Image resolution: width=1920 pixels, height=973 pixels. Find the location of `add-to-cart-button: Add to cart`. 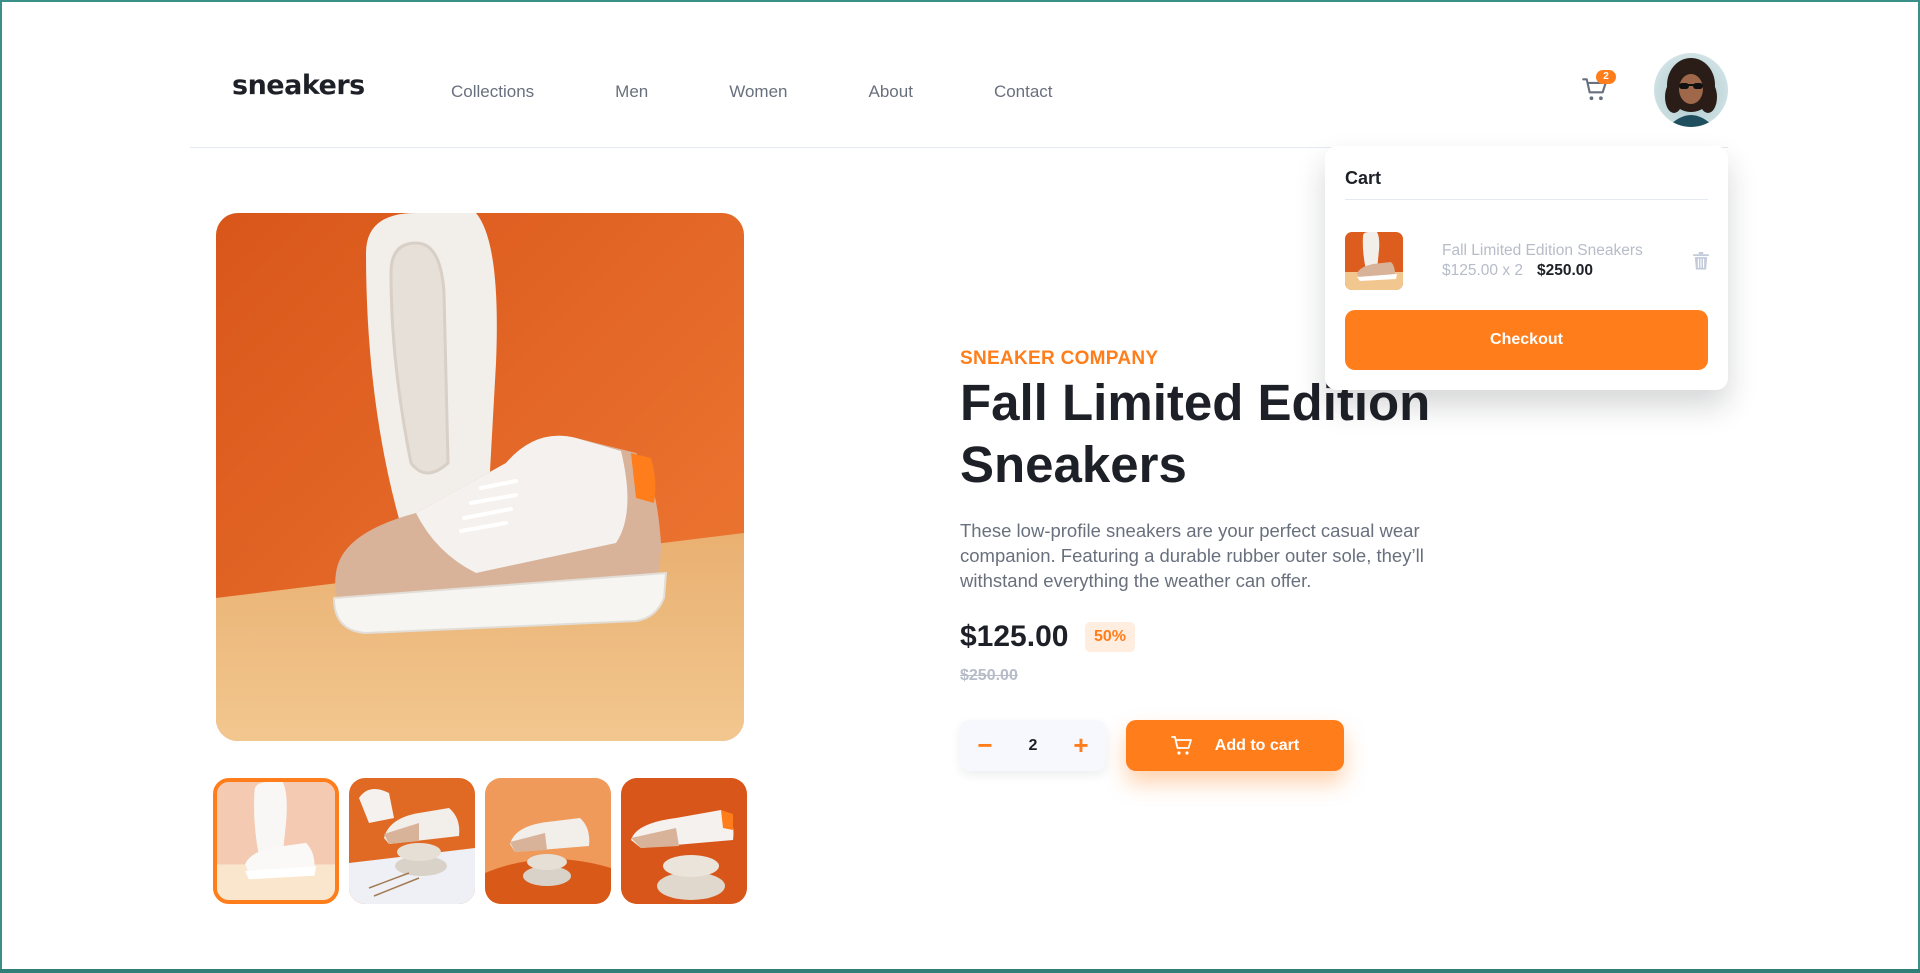

add-to-cart-button: Add to cart is located at coordinates (1235, 745).